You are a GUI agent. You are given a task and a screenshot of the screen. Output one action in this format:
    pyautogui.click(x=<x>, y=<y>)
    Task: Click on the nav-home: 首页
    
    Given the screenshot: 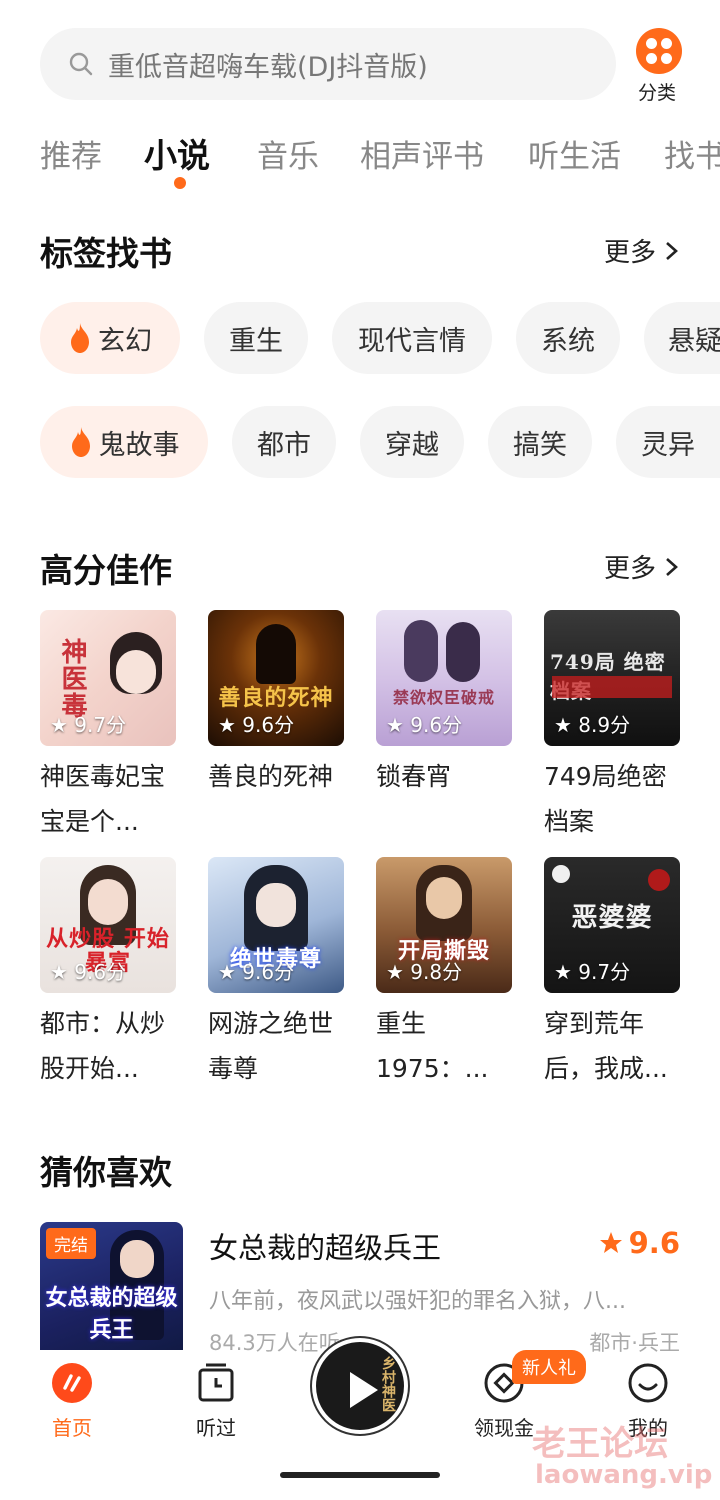 What is the action you would take?
    pyautogui.click(x=72, y=1401)
    